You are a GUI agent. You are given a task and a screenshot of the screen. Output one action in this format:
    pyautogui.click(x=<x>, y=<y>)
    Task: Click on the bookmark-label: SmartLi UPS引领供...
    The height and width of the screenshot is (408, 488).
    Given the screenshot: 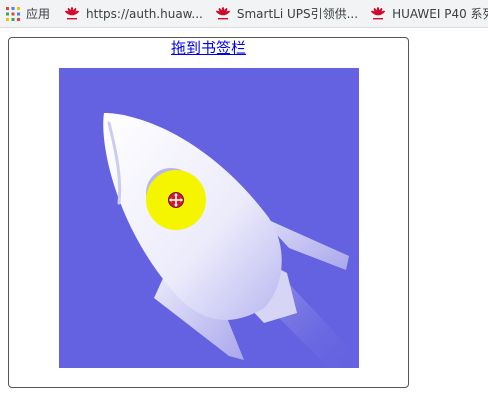 What is the action you would take?
    pyautogui.click(x=297, y=14)
    